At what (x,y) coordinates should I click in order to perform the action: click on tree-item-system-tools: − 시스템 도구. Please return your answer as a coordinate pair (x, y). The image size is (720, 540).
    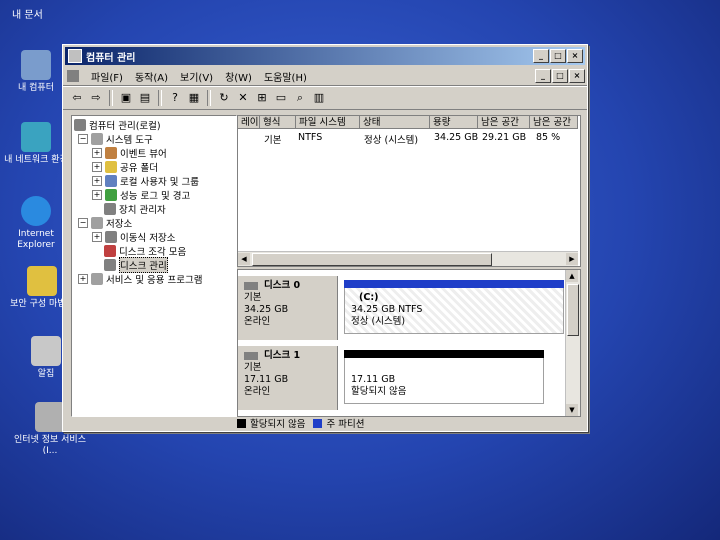
    Looking at the image, I should click on (115, 139).